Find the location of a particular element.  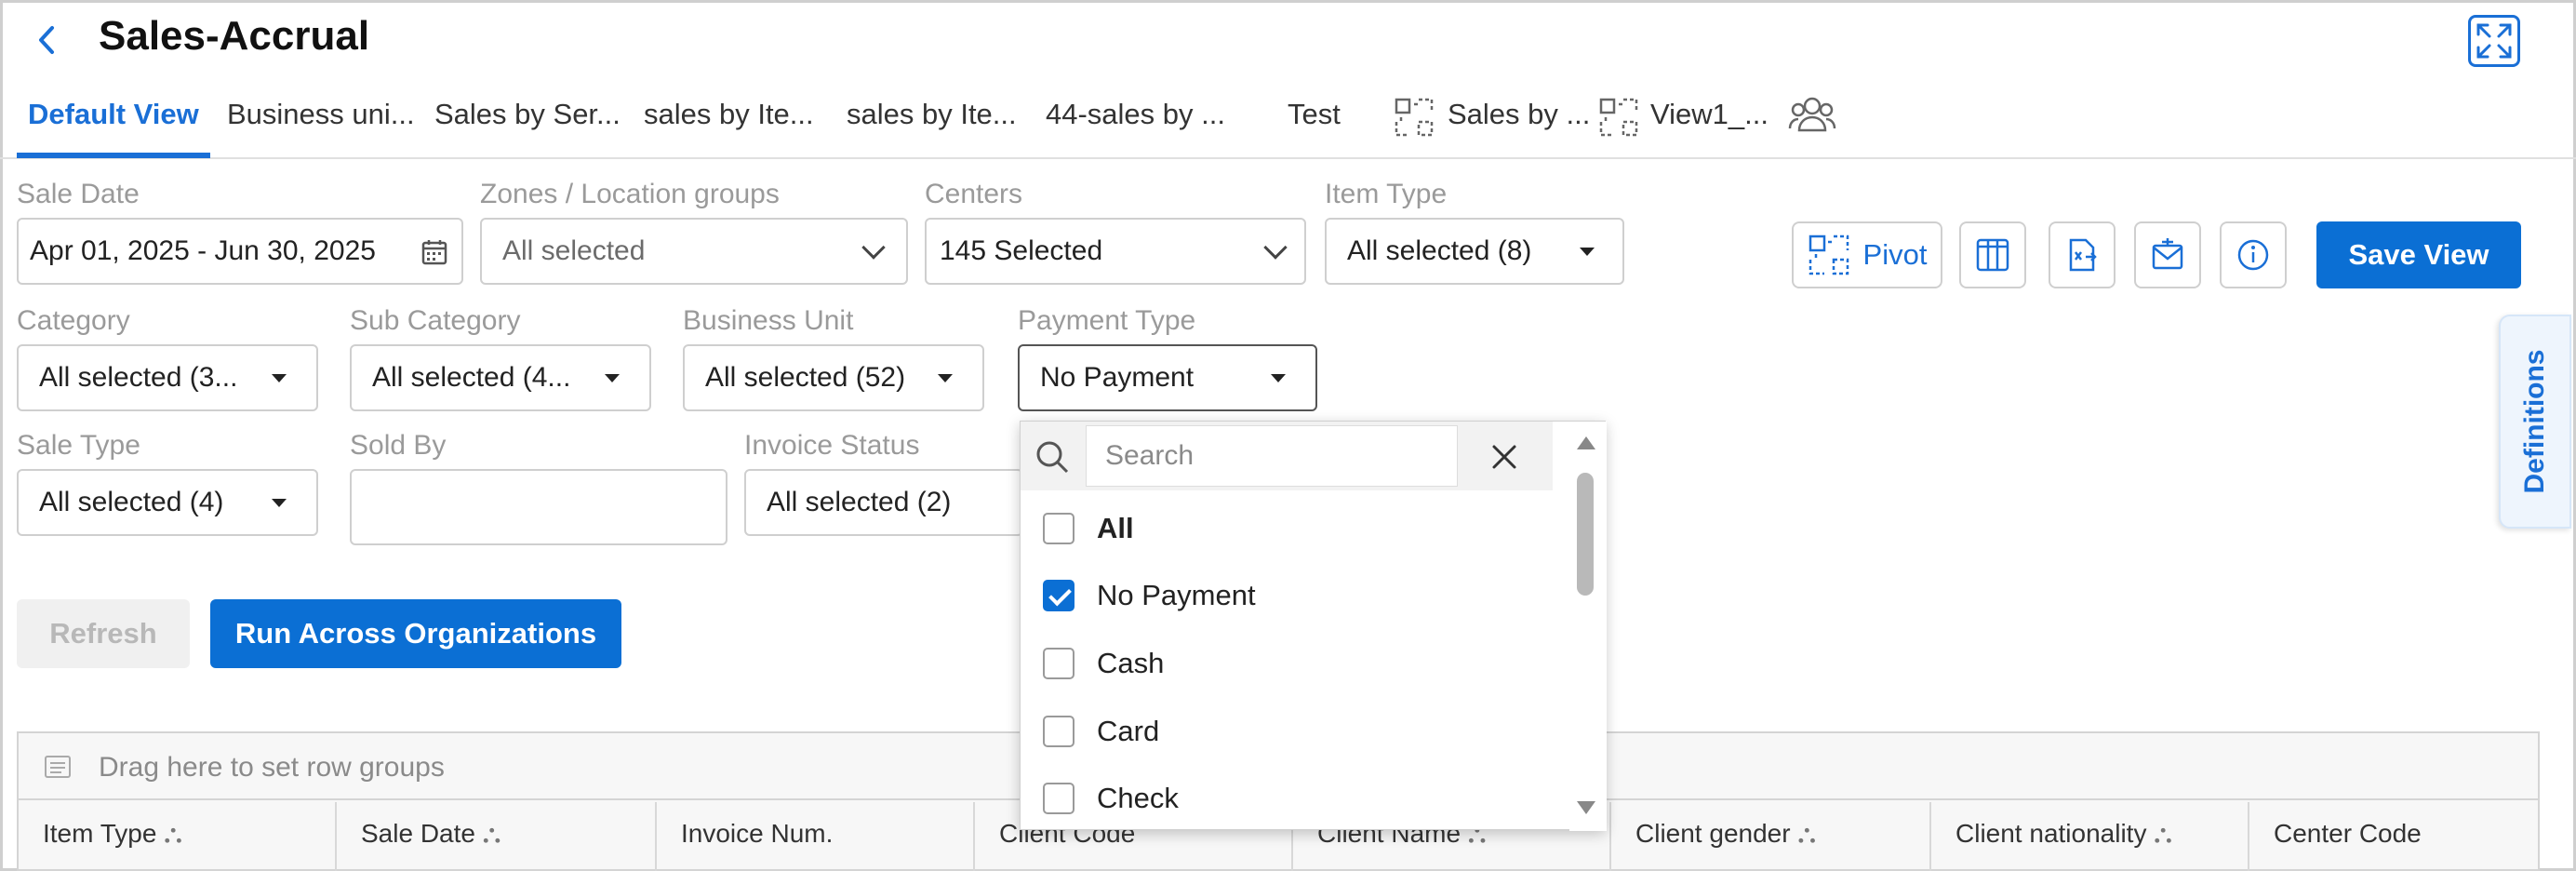

checkbox-all is located at coordinates (1058, 528).